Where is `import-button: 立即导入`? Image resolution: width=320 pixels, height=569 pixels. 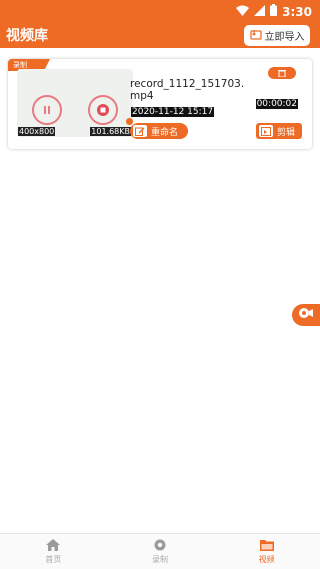 import-button: 立即导入 is located at coordinates (277, 35).